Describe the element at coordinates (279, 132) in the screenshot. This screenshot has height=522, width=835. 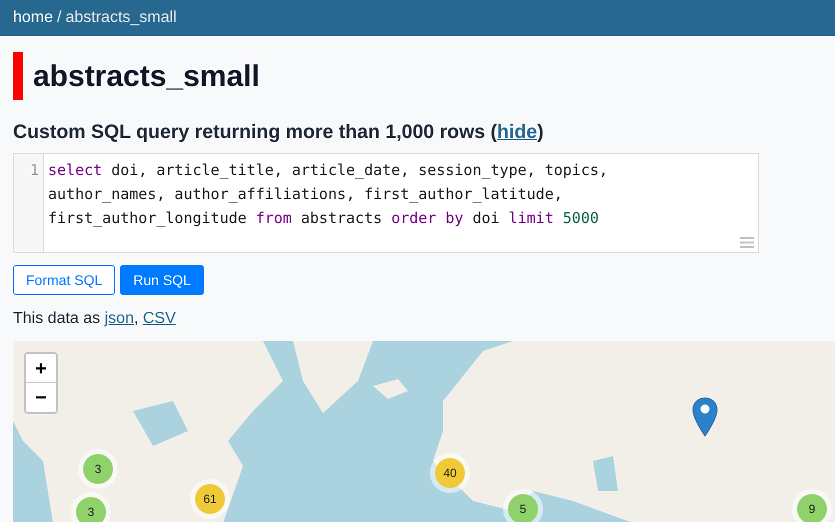
I see `query-heading: Custom SQL query returning more than 1,000 rows (hide)` at that location.